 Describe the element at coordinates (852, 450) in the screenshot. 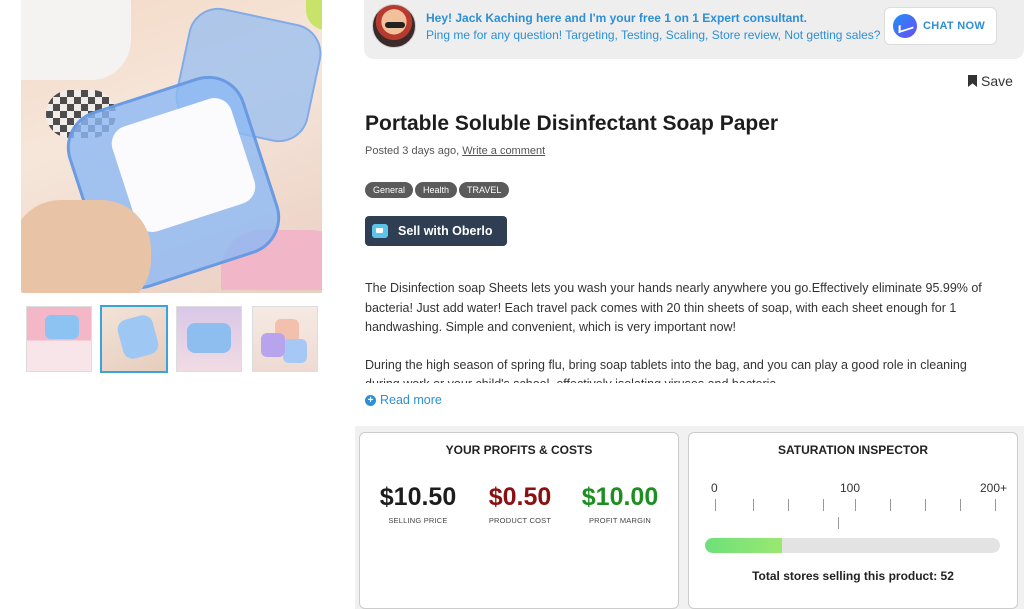

I see `saturation-title: SATURATION INSPECTOR` at that location.